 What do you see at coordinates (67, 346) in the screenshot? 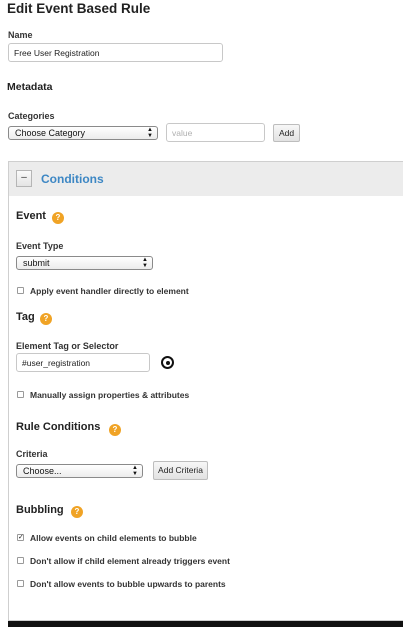
I see `selector-label: Element Tag or Selector` at bounding box center [67, 346].